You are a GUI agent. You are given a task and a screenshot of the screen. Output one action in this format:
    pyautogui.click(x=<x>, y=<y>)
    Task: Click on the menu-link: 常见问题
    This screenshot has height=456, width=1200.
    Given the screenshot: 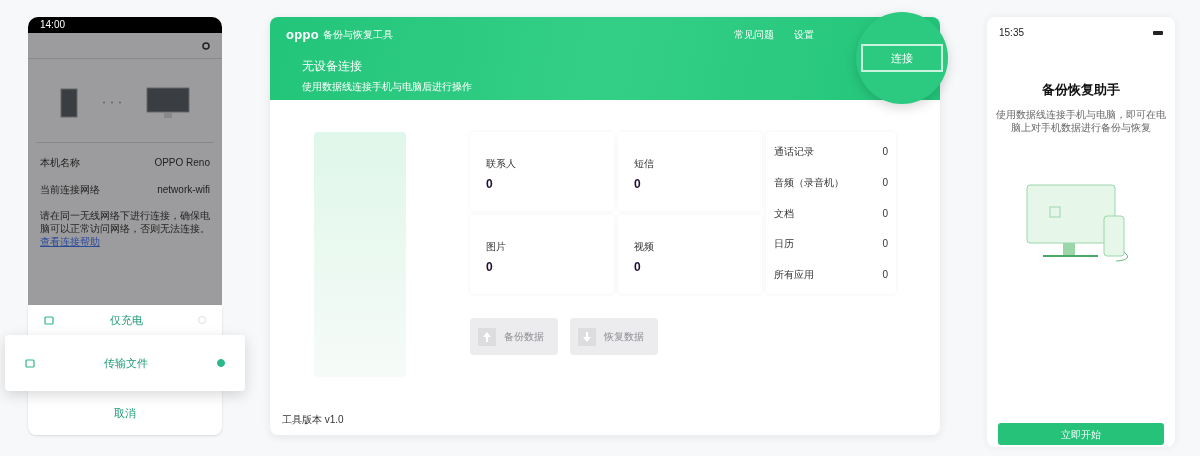 What is the action you would take?
    pyautogui.click(x=754, y=35)
    